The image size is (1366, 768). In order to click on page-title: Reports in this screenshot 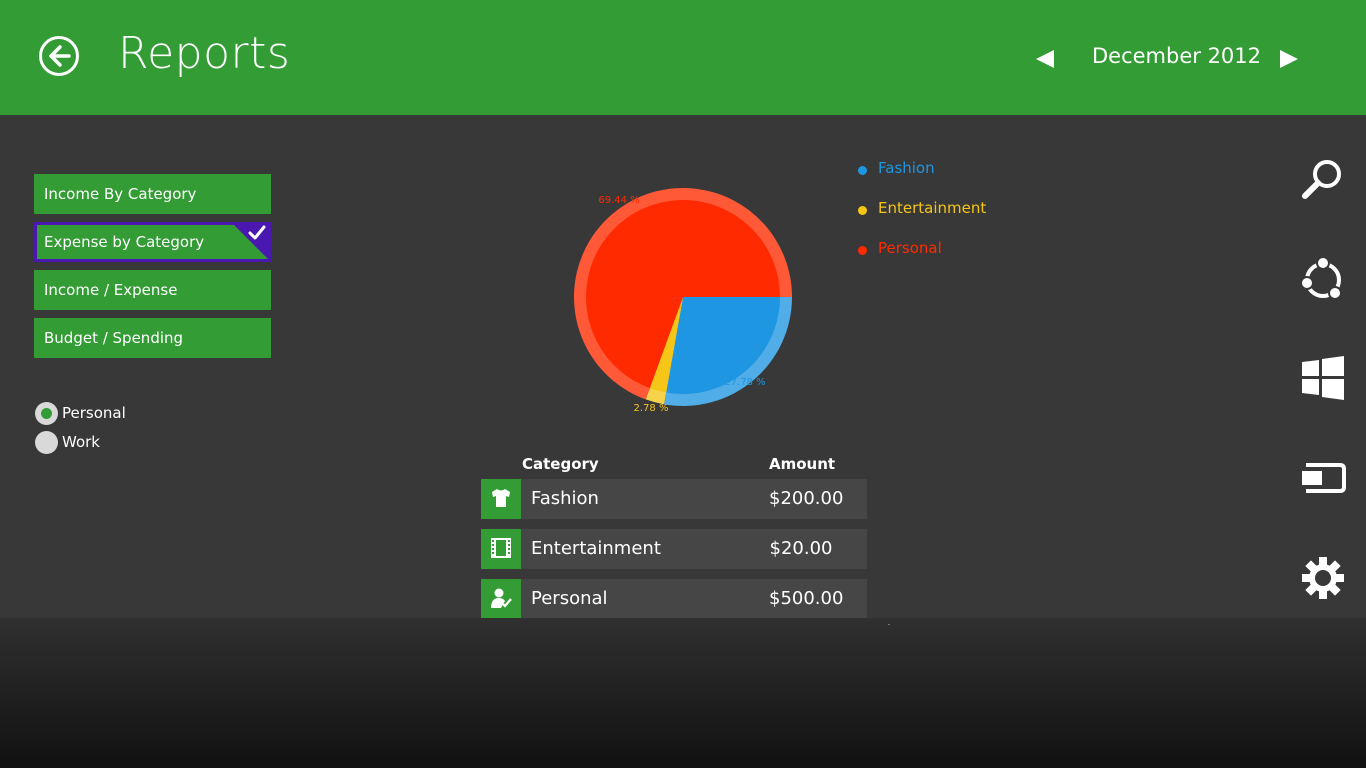, I will do `click(204, 53)`.